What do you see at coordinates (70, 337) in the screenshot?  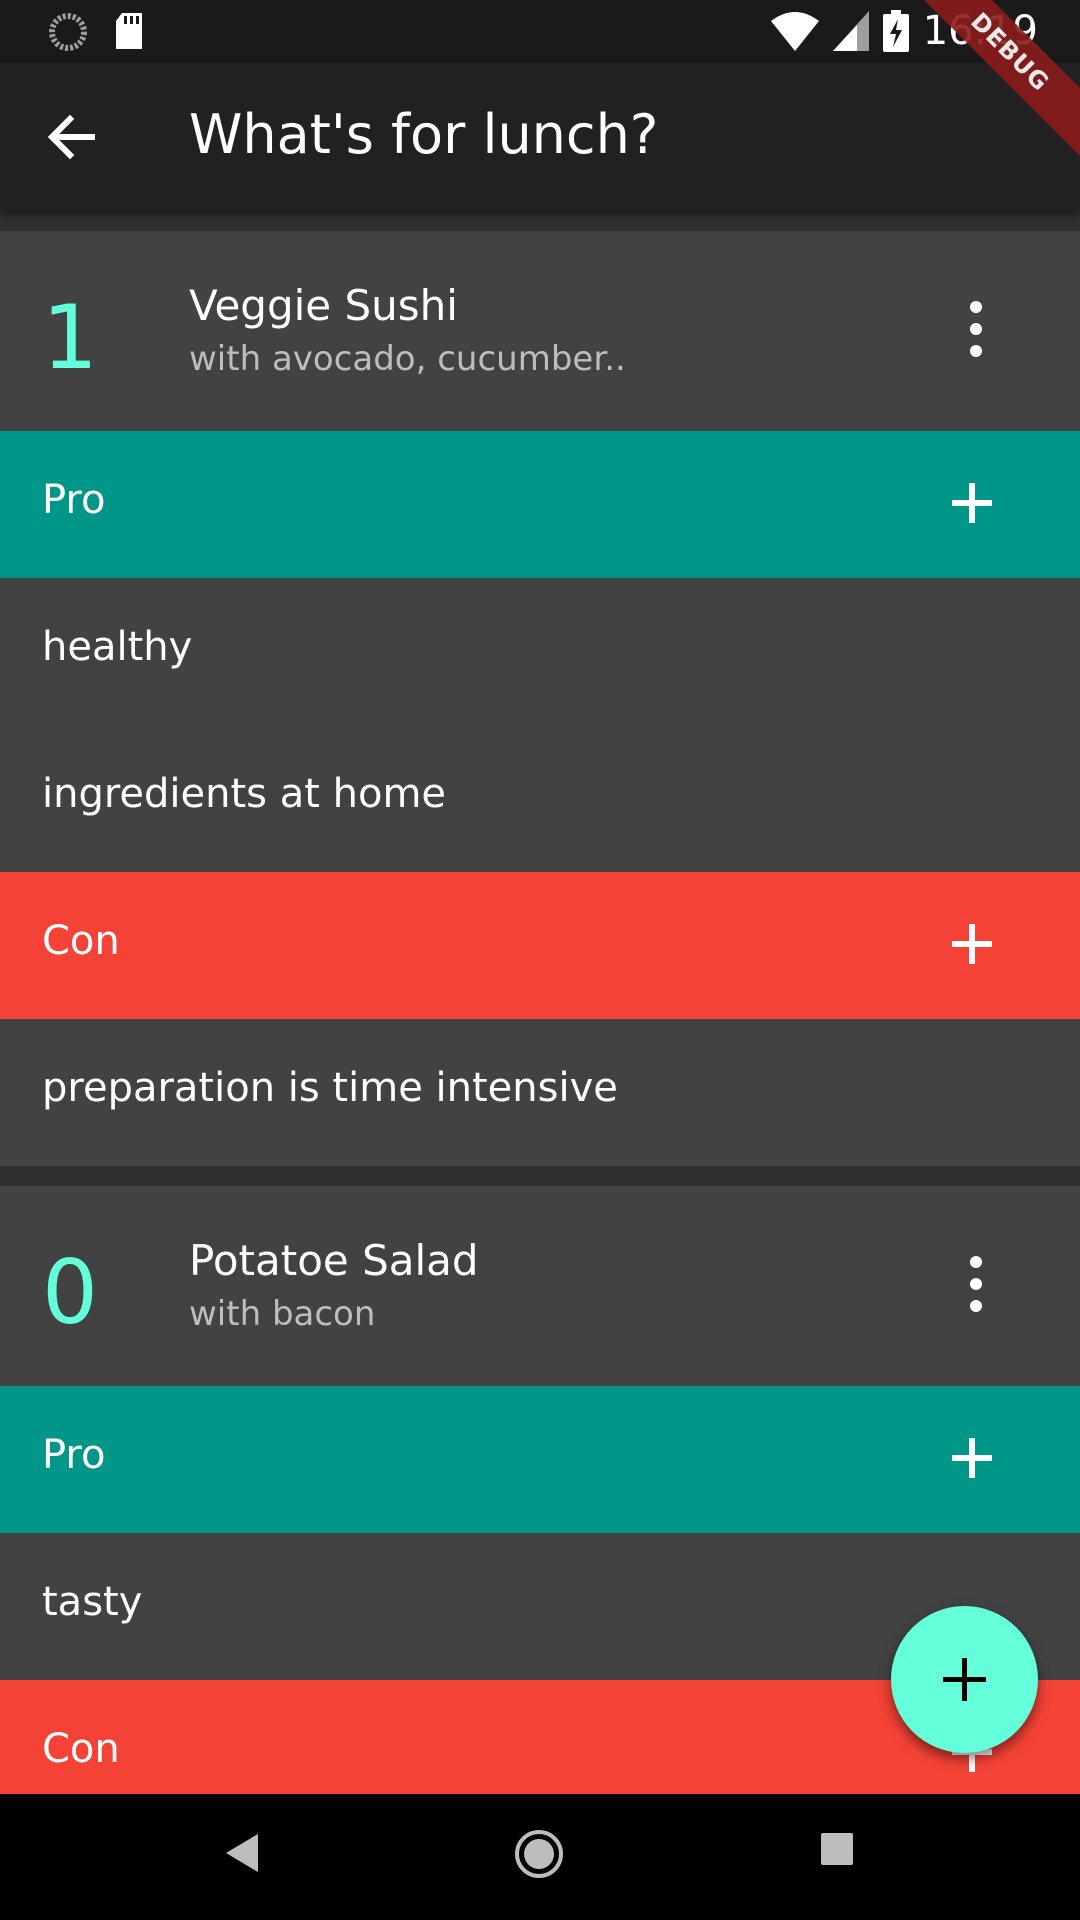 I see `score: 1` at bounding box center [70, 337].